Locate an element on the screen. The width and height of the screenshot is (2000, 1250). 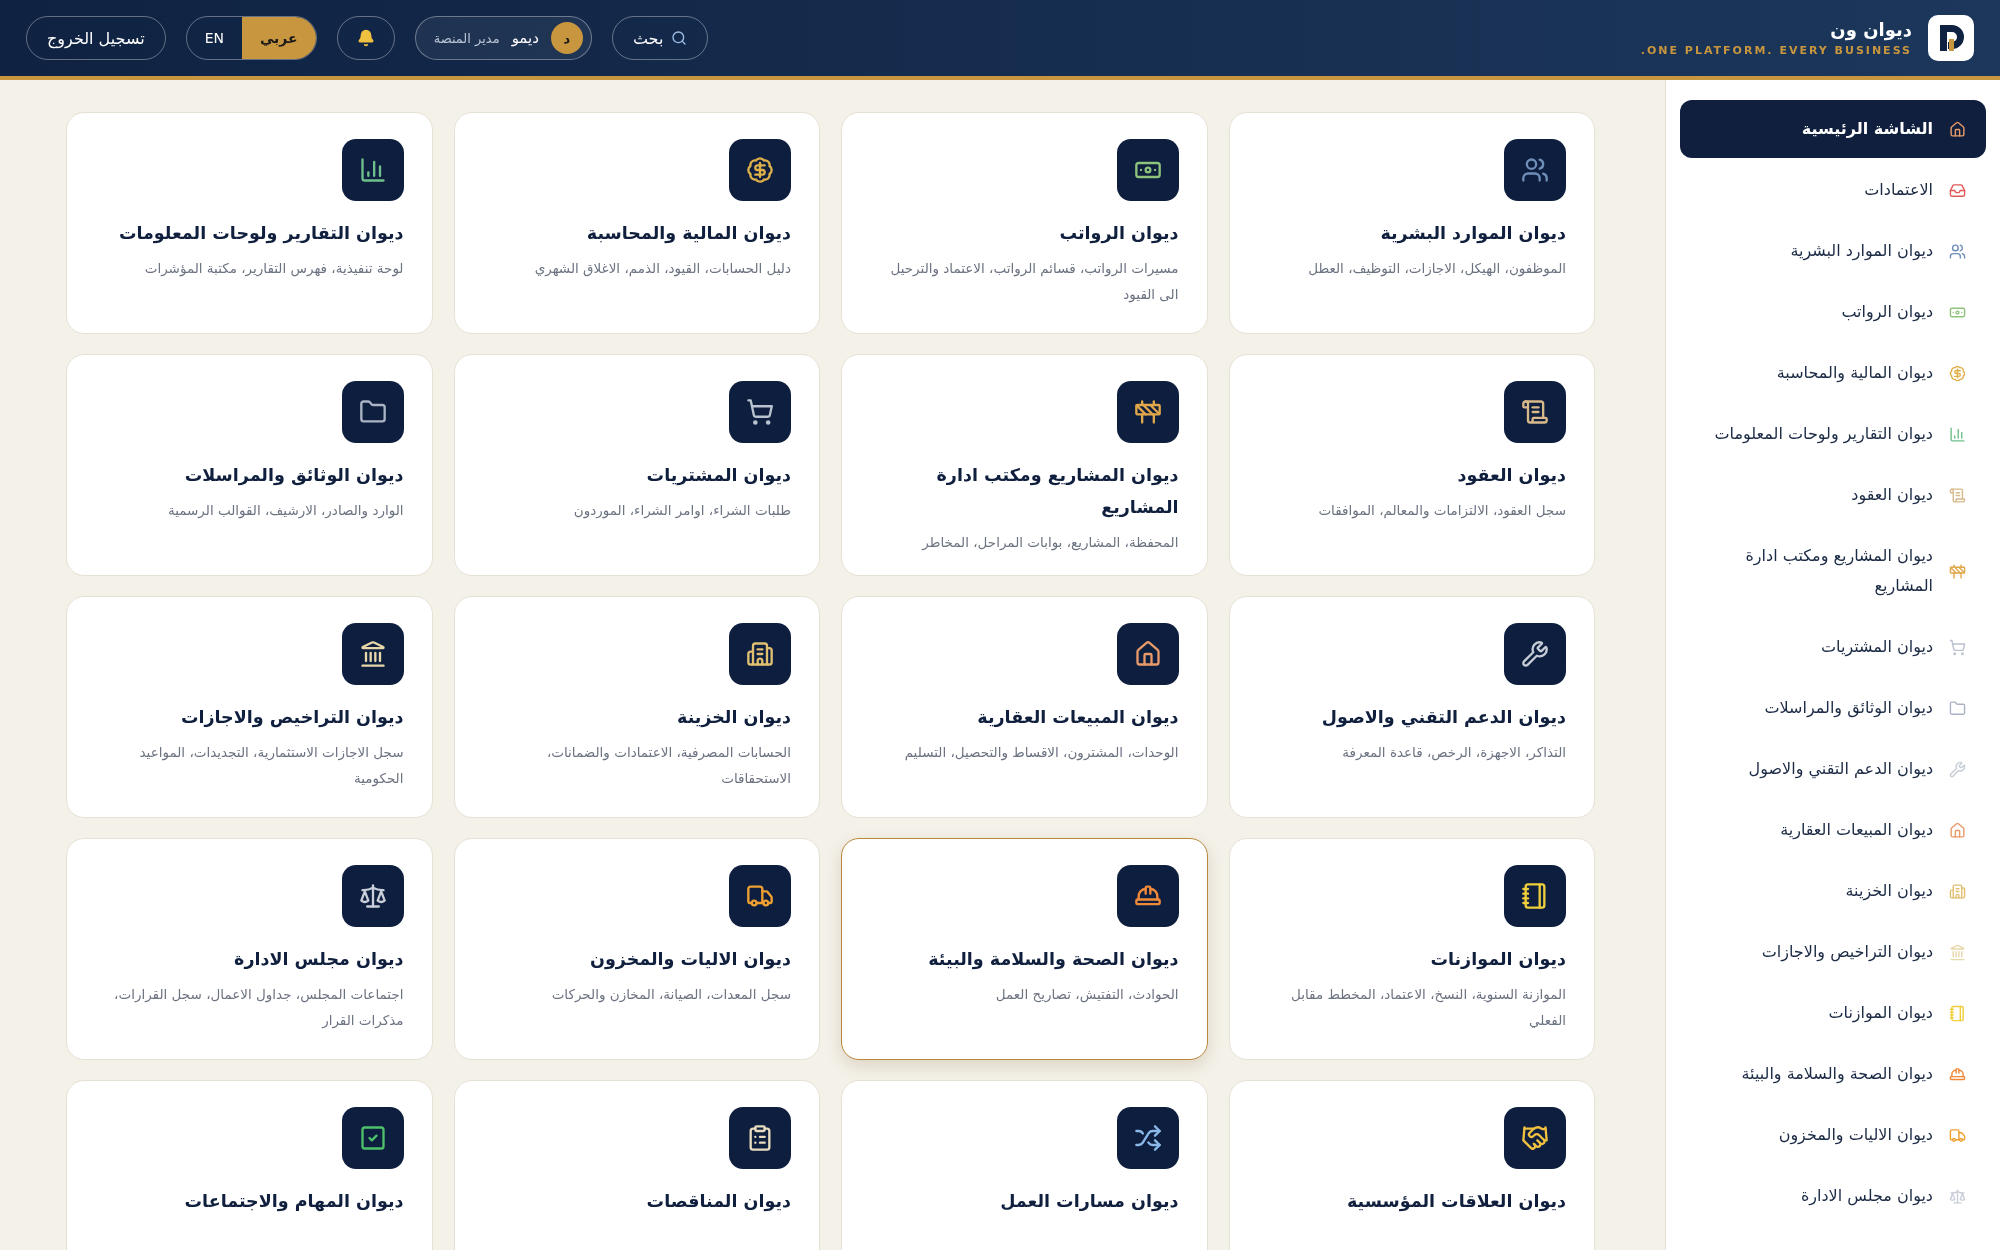
sidebar-item: الاعتمادات is located at coordinates (1833, 190).